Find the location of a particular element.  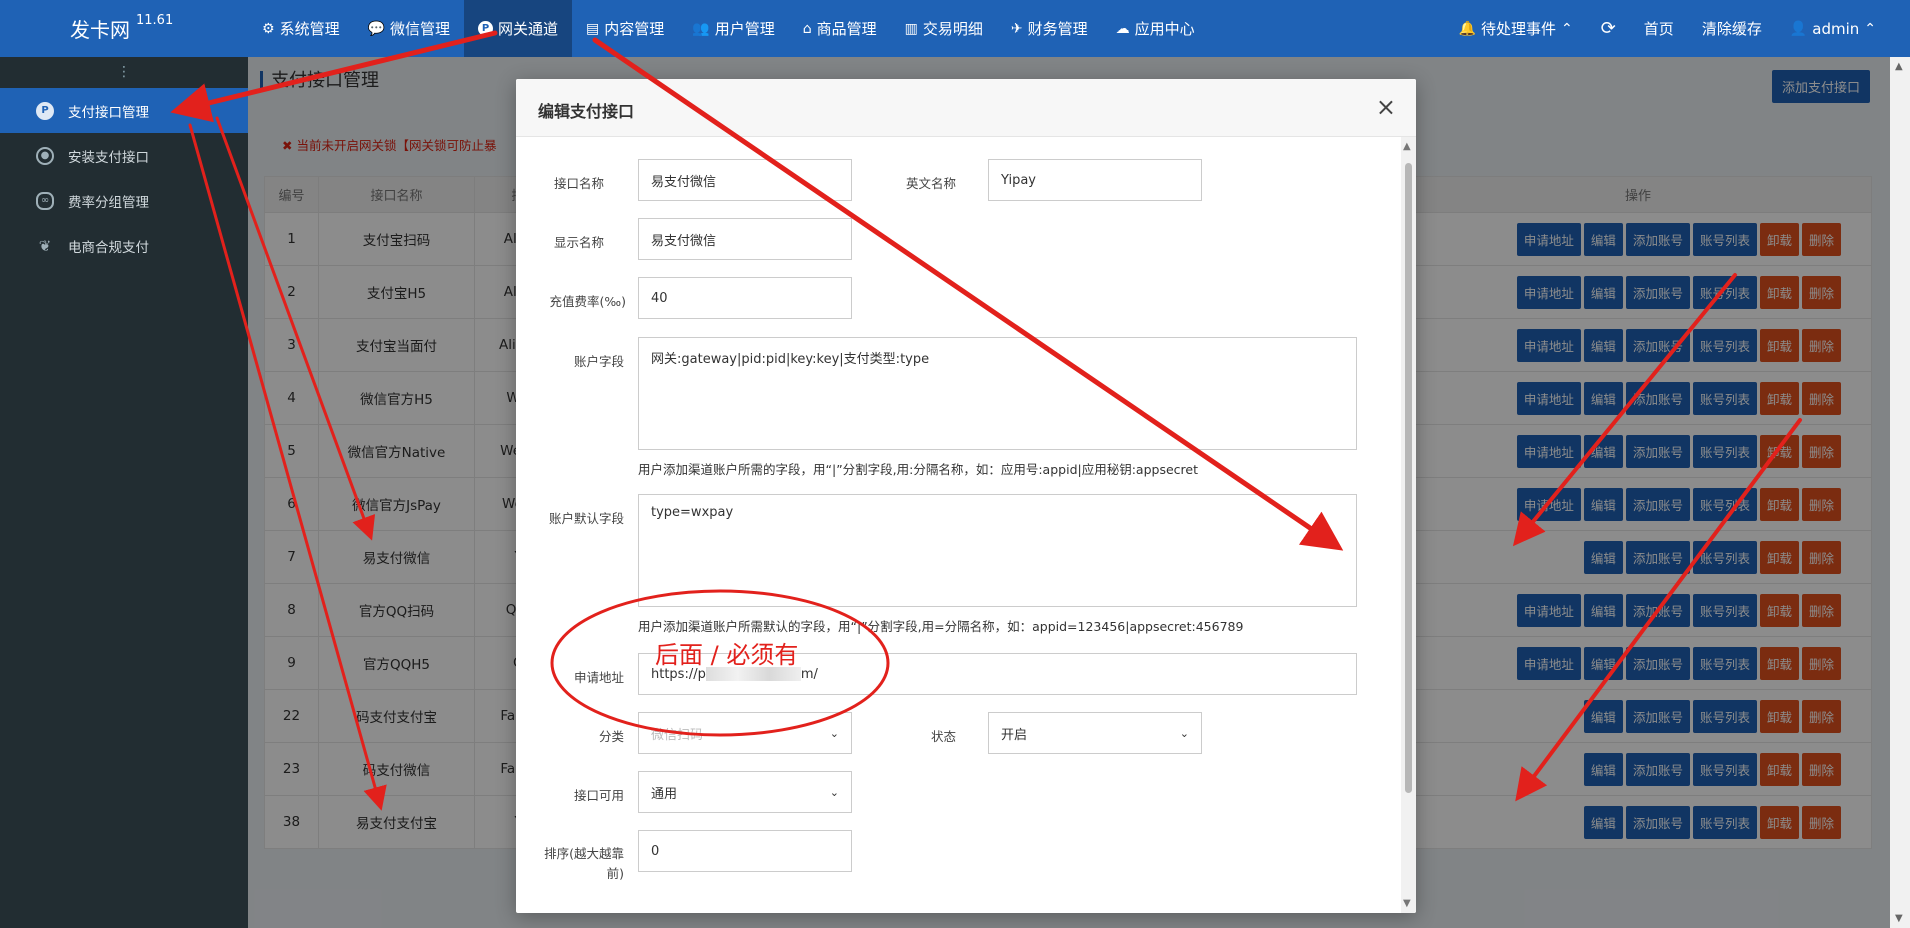

modal-header: 编辑支付接口 × is located at coordinates (966, 108).